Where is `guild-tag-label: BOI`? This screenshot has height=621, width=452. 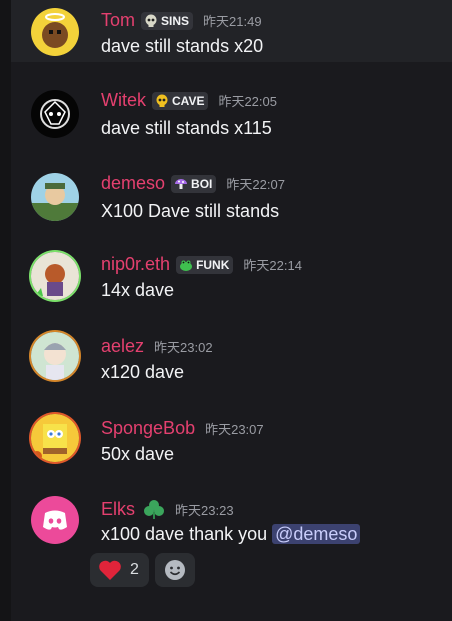
guild-tag-label: BOI is located at coordinates (202, 183).